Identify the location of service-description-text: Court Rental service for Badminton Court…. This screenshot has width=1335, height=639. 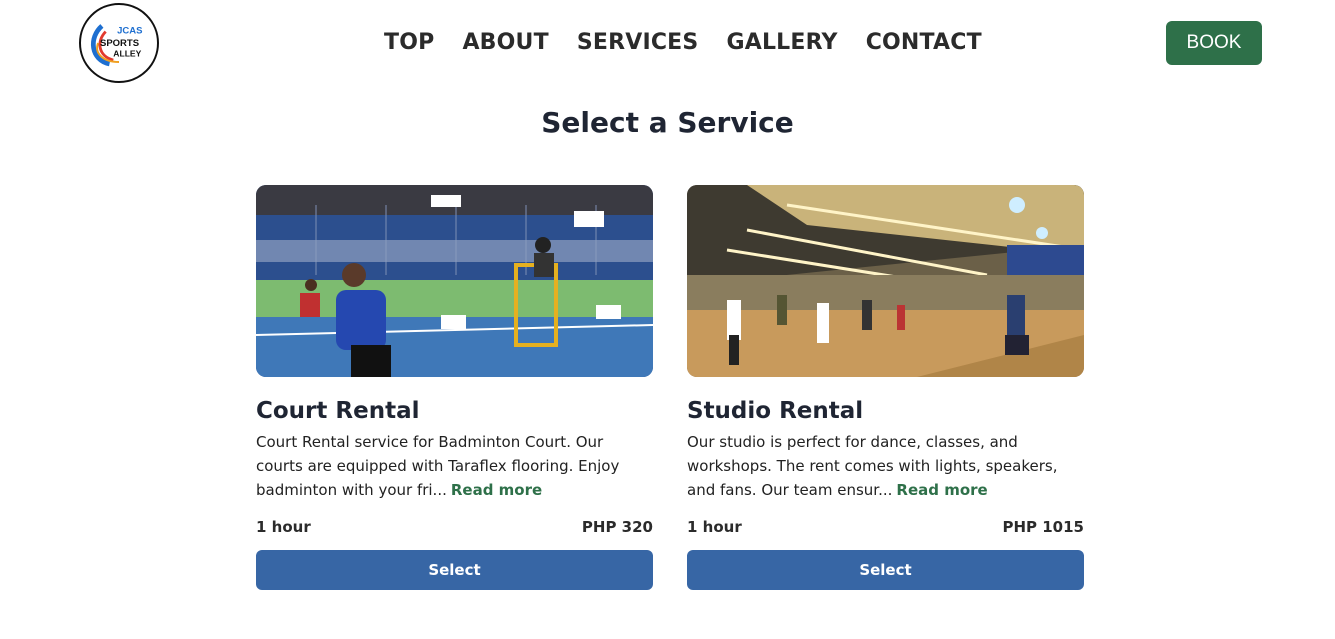
(438, 466).